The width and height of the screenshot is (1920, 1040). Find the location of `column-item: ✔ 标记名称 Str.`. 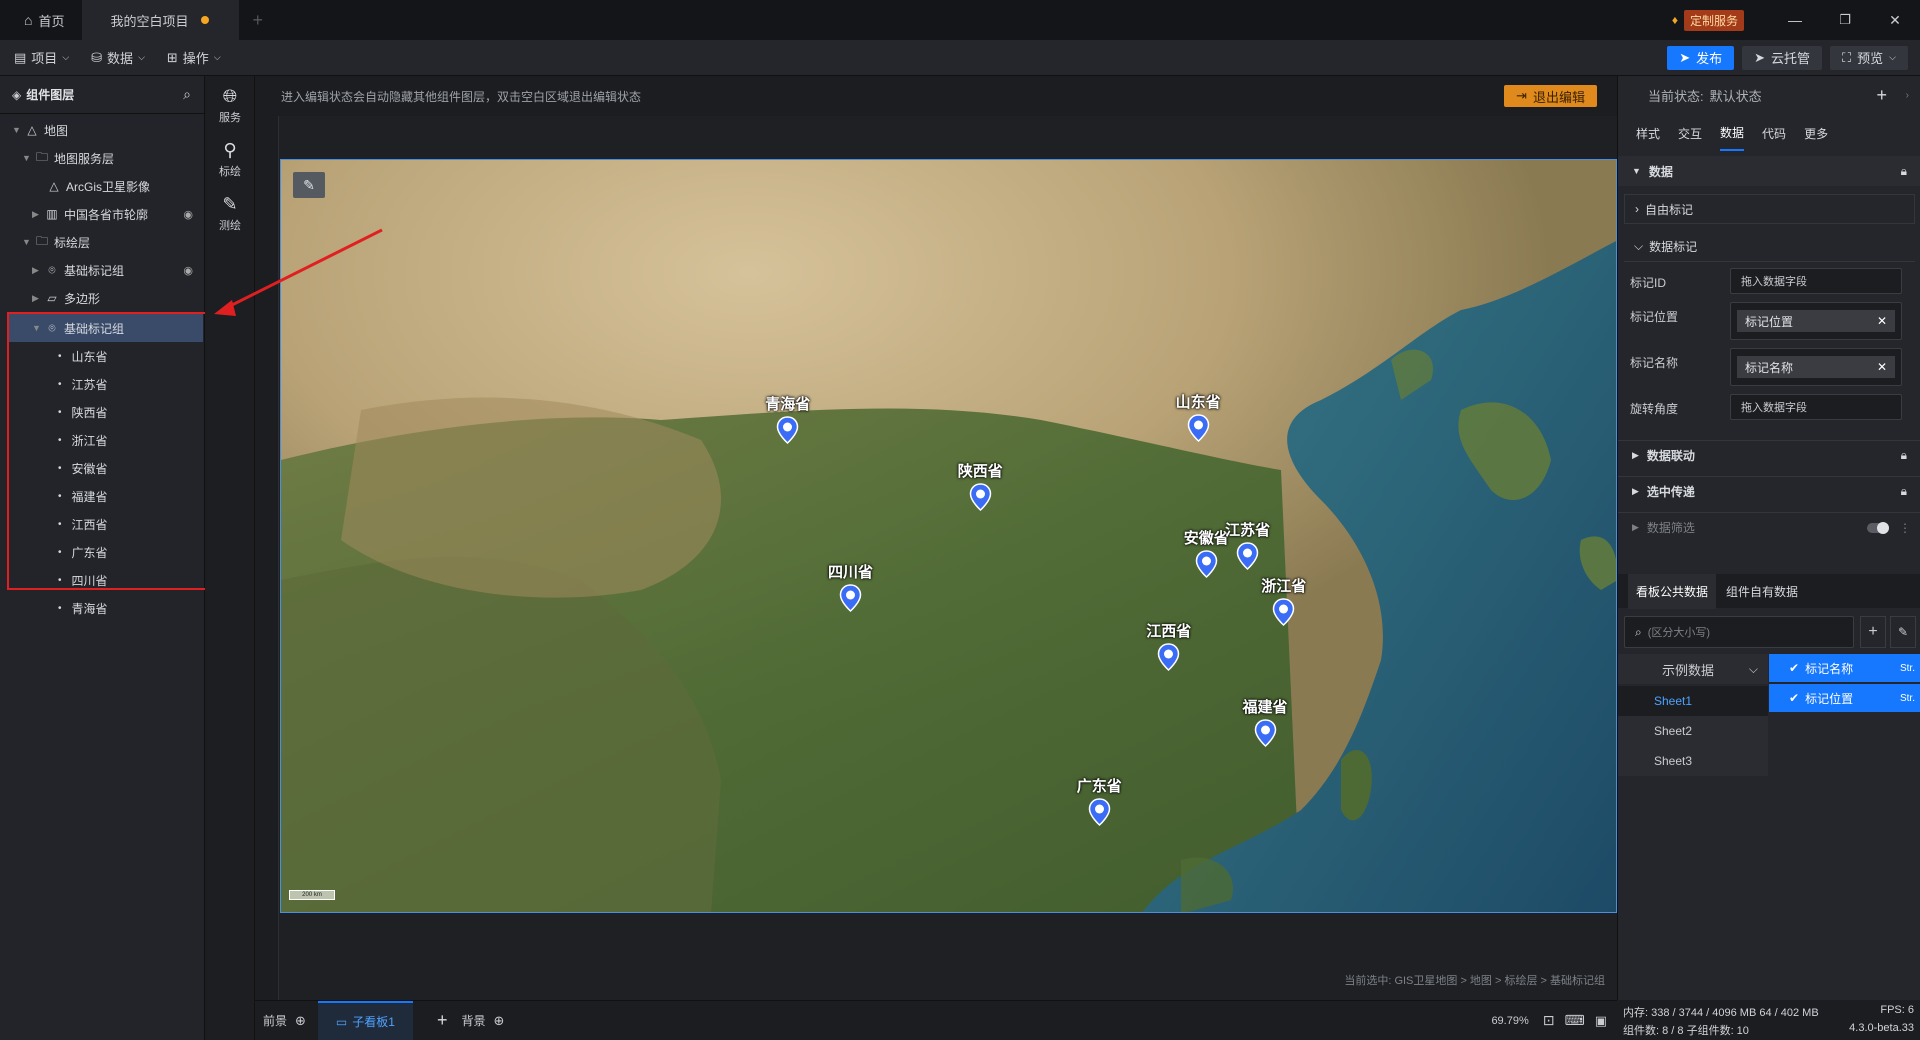

column-item: ✔ 标记名称 Str. is located at coordinates (1844, 668).